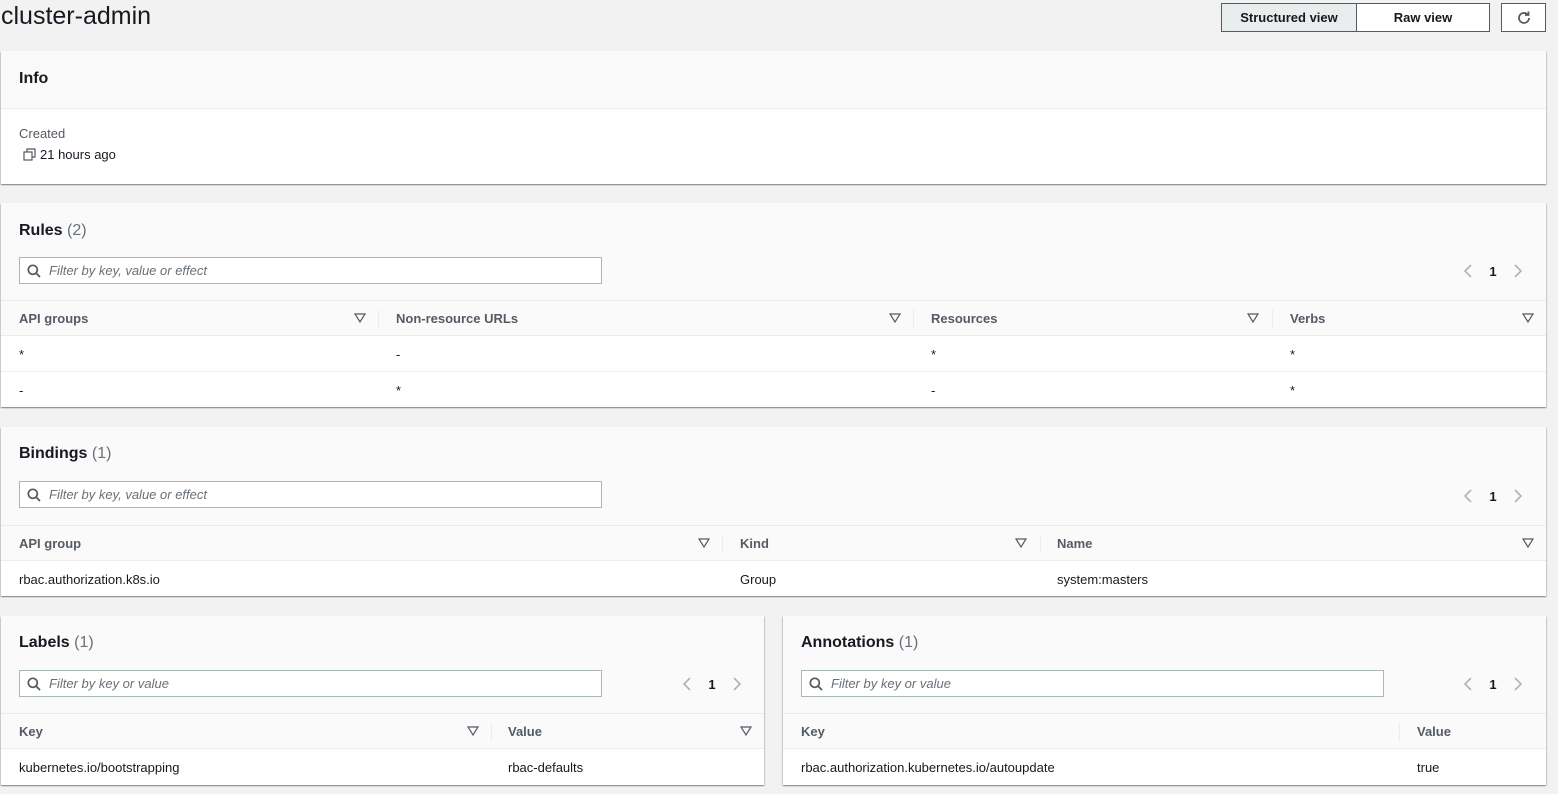  What do you see at coordinates (773, 543) in the screenshot?
I see `bindings-table-header: API group Kind Name` at bounding box center [773, 543].